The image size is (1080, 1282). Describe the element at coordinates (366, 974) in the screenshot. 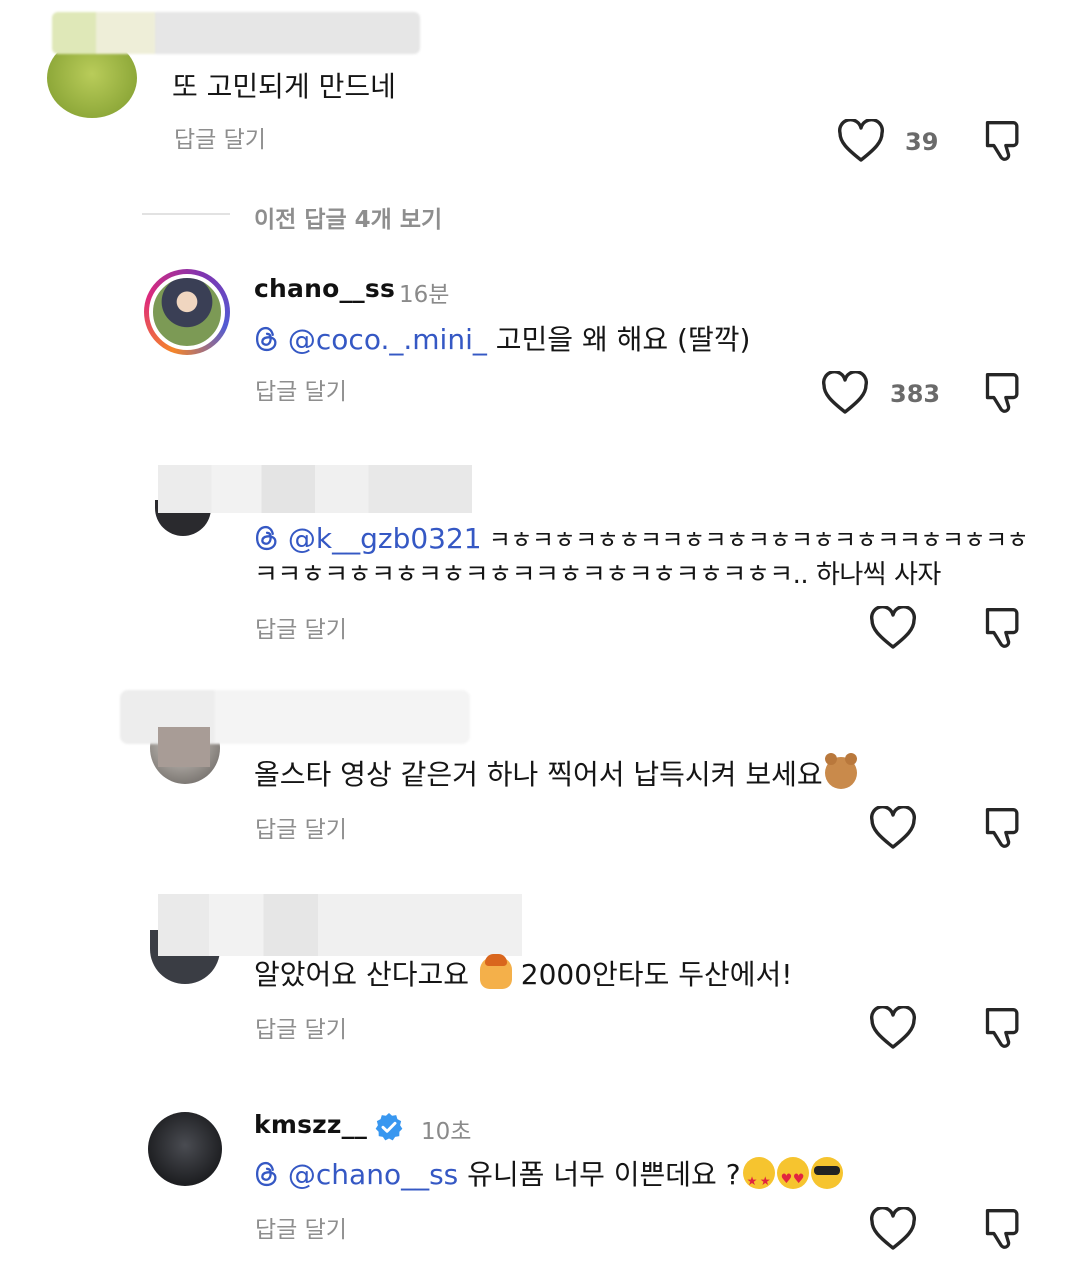

I see `comment-body-a: 알았어요 산다고요` at that location.